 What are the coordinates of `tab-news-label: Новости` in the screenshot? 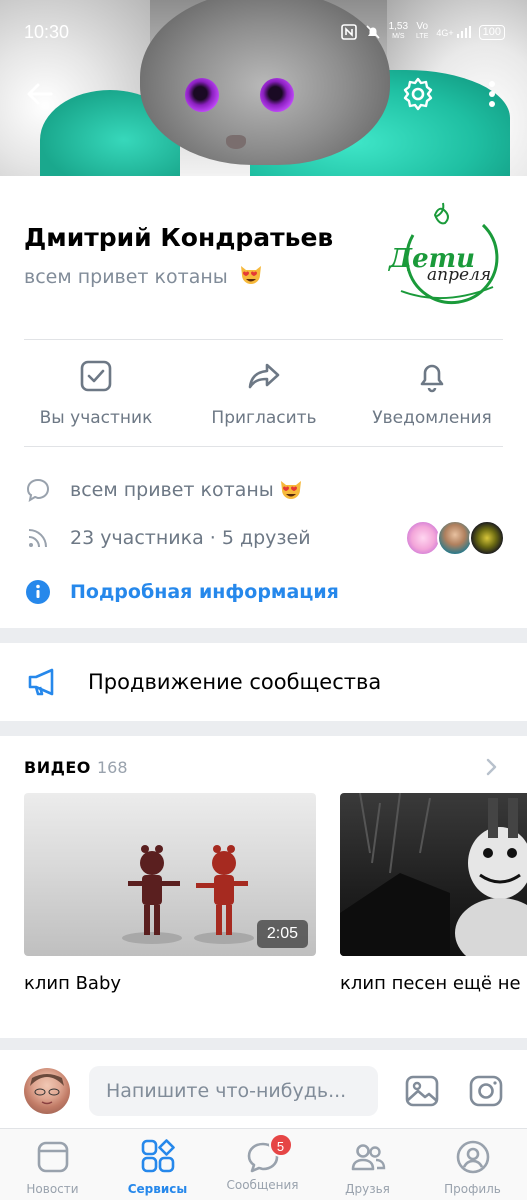 It's located at (52, 1189).